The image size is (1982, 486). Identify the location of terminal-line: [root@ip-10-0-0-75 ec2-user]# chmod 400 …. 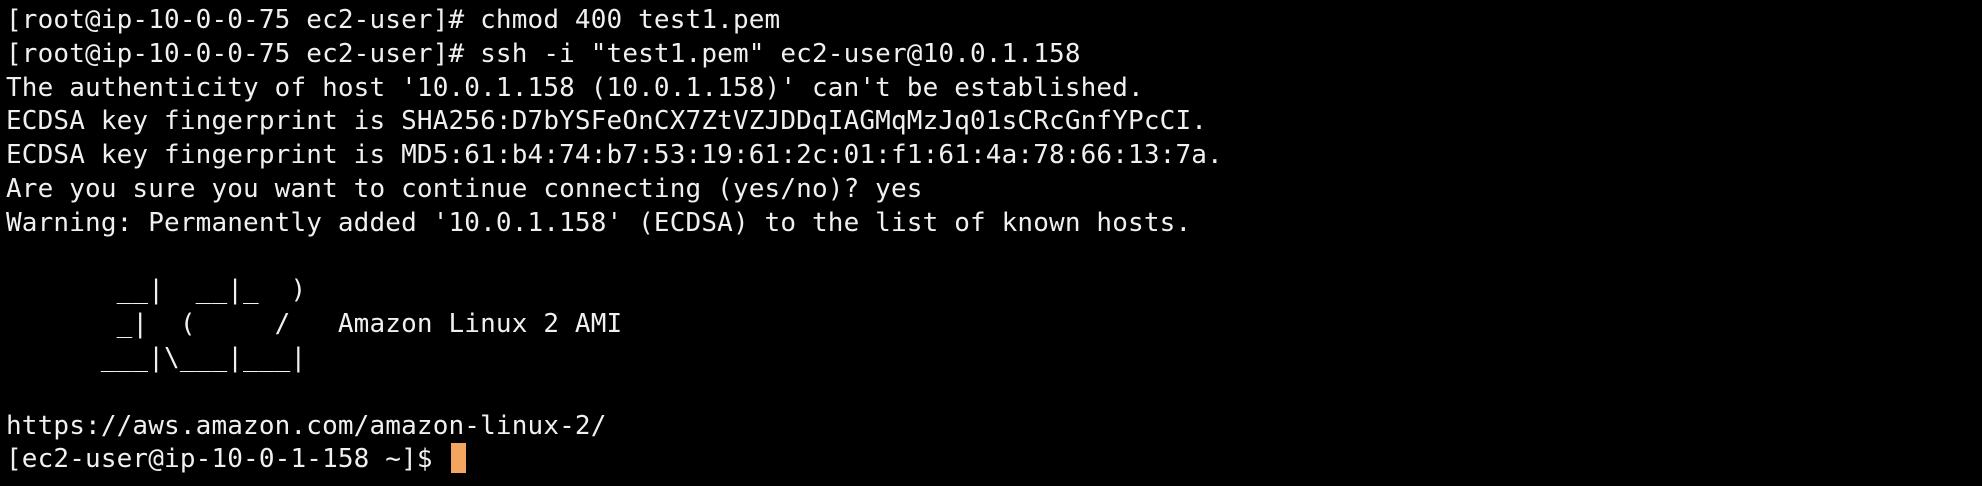
(393, 20).